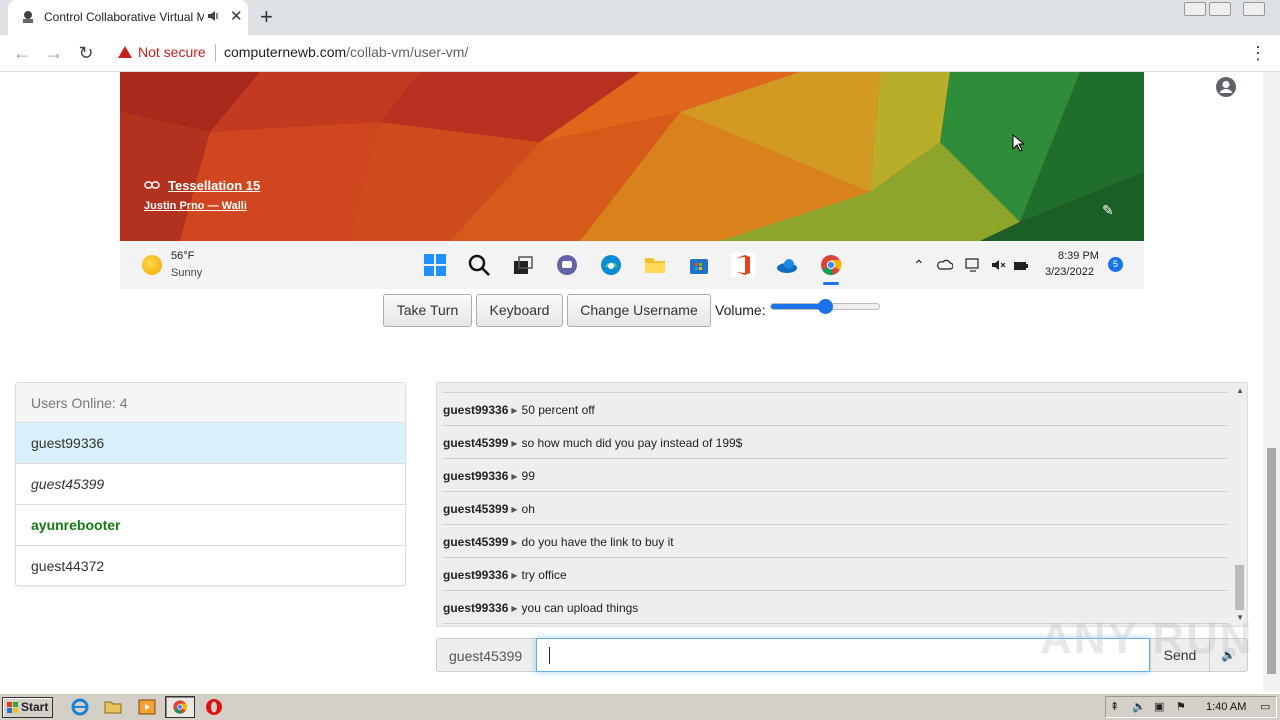  I want to click on tray-battery-icon, so click(1021, 265).